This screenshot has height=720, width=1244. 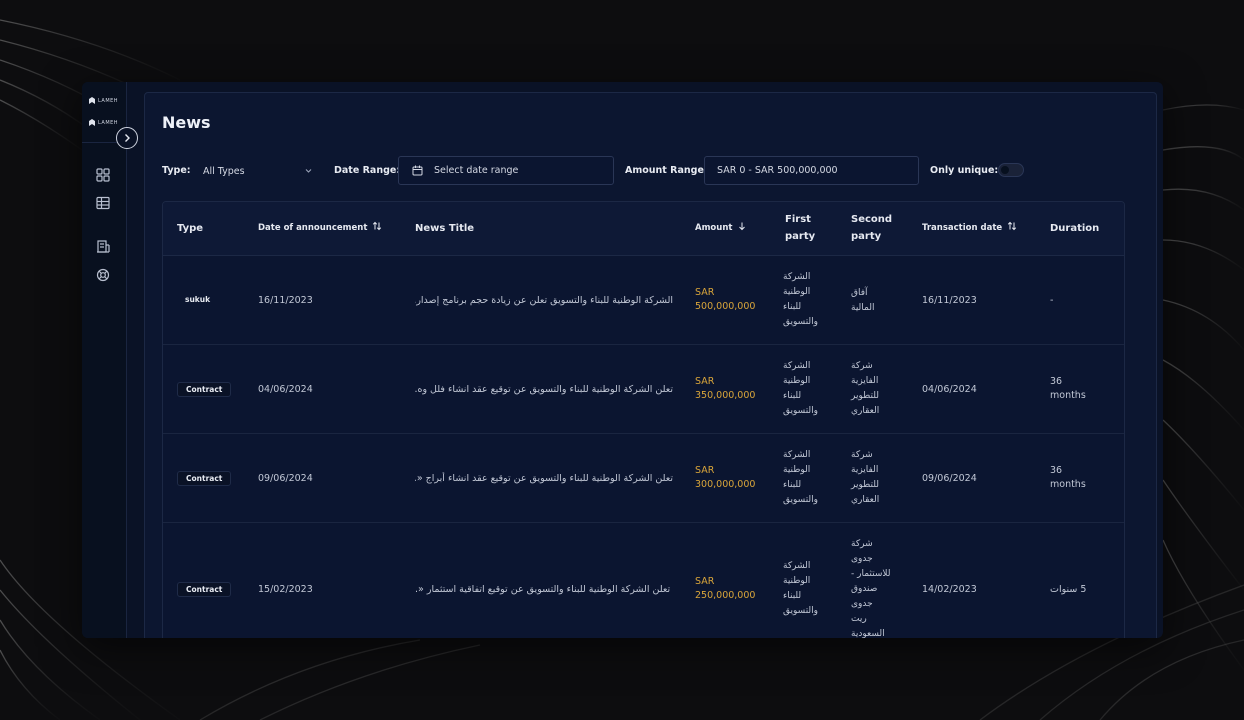 I want to click on transaction-date: 14/02/2023, so click(x=949, y=589).